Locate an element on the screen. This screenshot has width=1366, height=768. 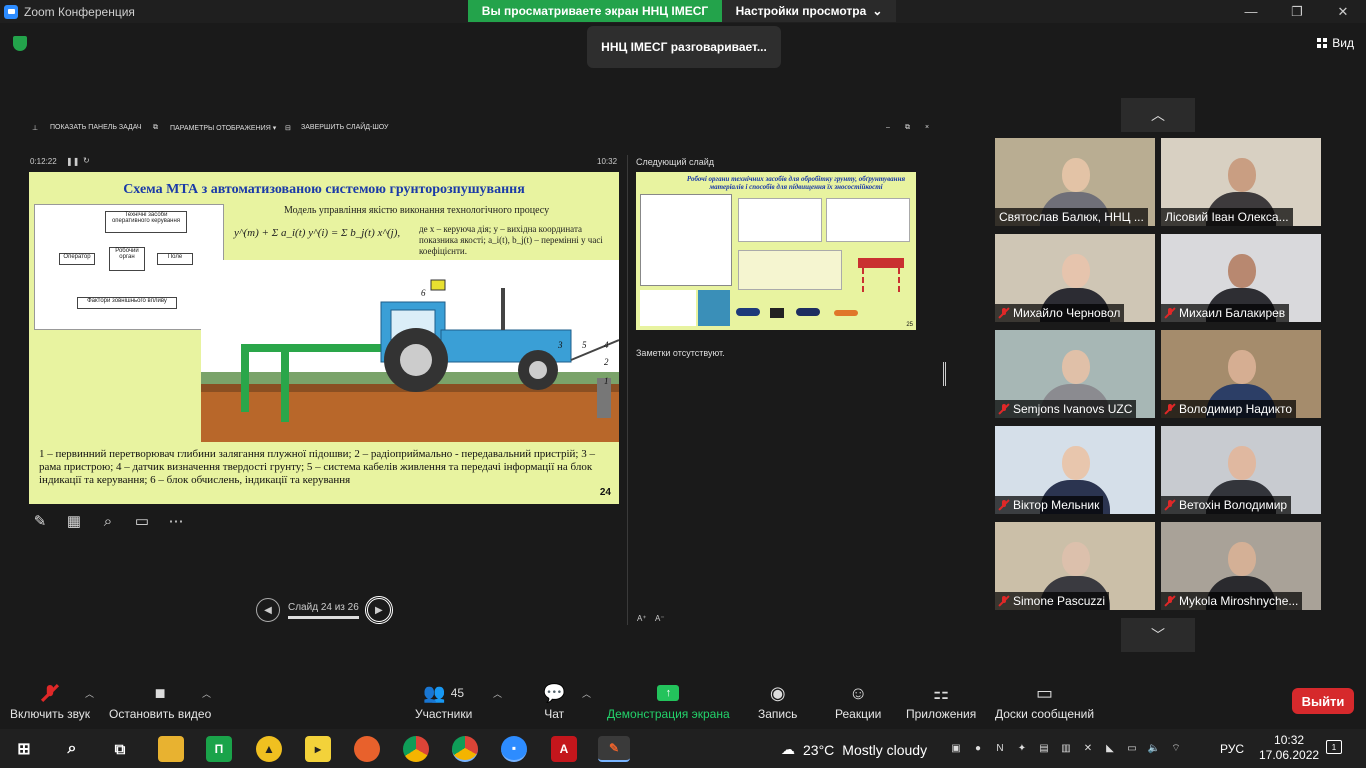
black-screen-icon: ▭ is located at coordinates (142, 521).